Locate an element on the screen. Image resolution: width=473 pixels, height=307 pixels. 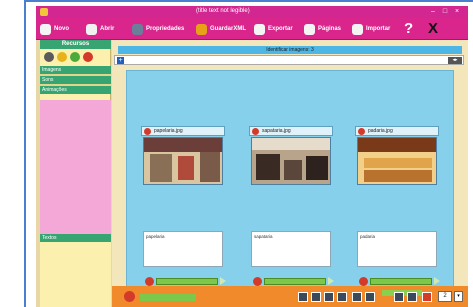
image-card-title: padaria.jpg is located at coordinates (397, 131).